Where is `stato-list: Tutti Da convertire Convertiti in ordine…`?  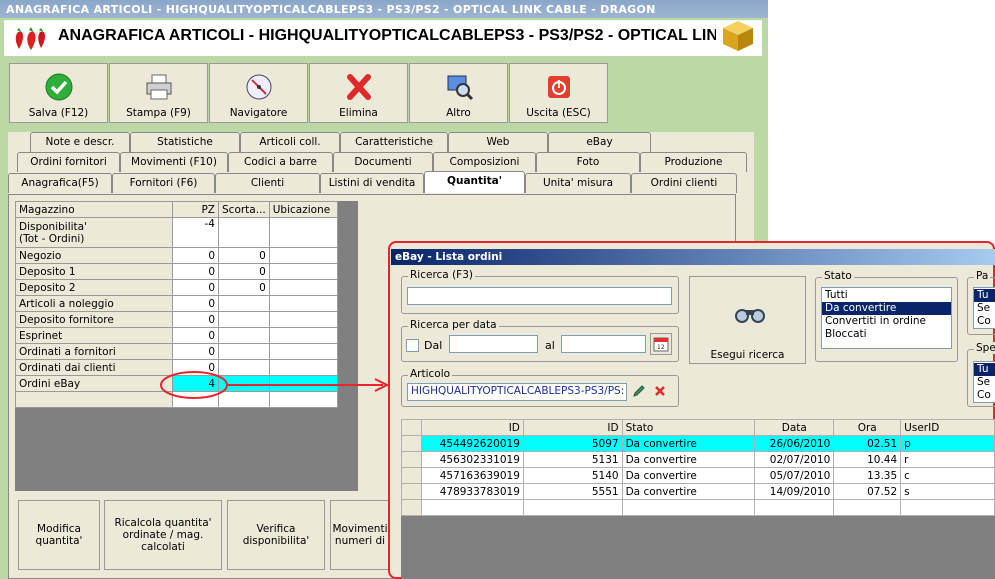 stato-list: Tutti Da convertire Convertiti in ordine… is located at coordinates (886, 318).